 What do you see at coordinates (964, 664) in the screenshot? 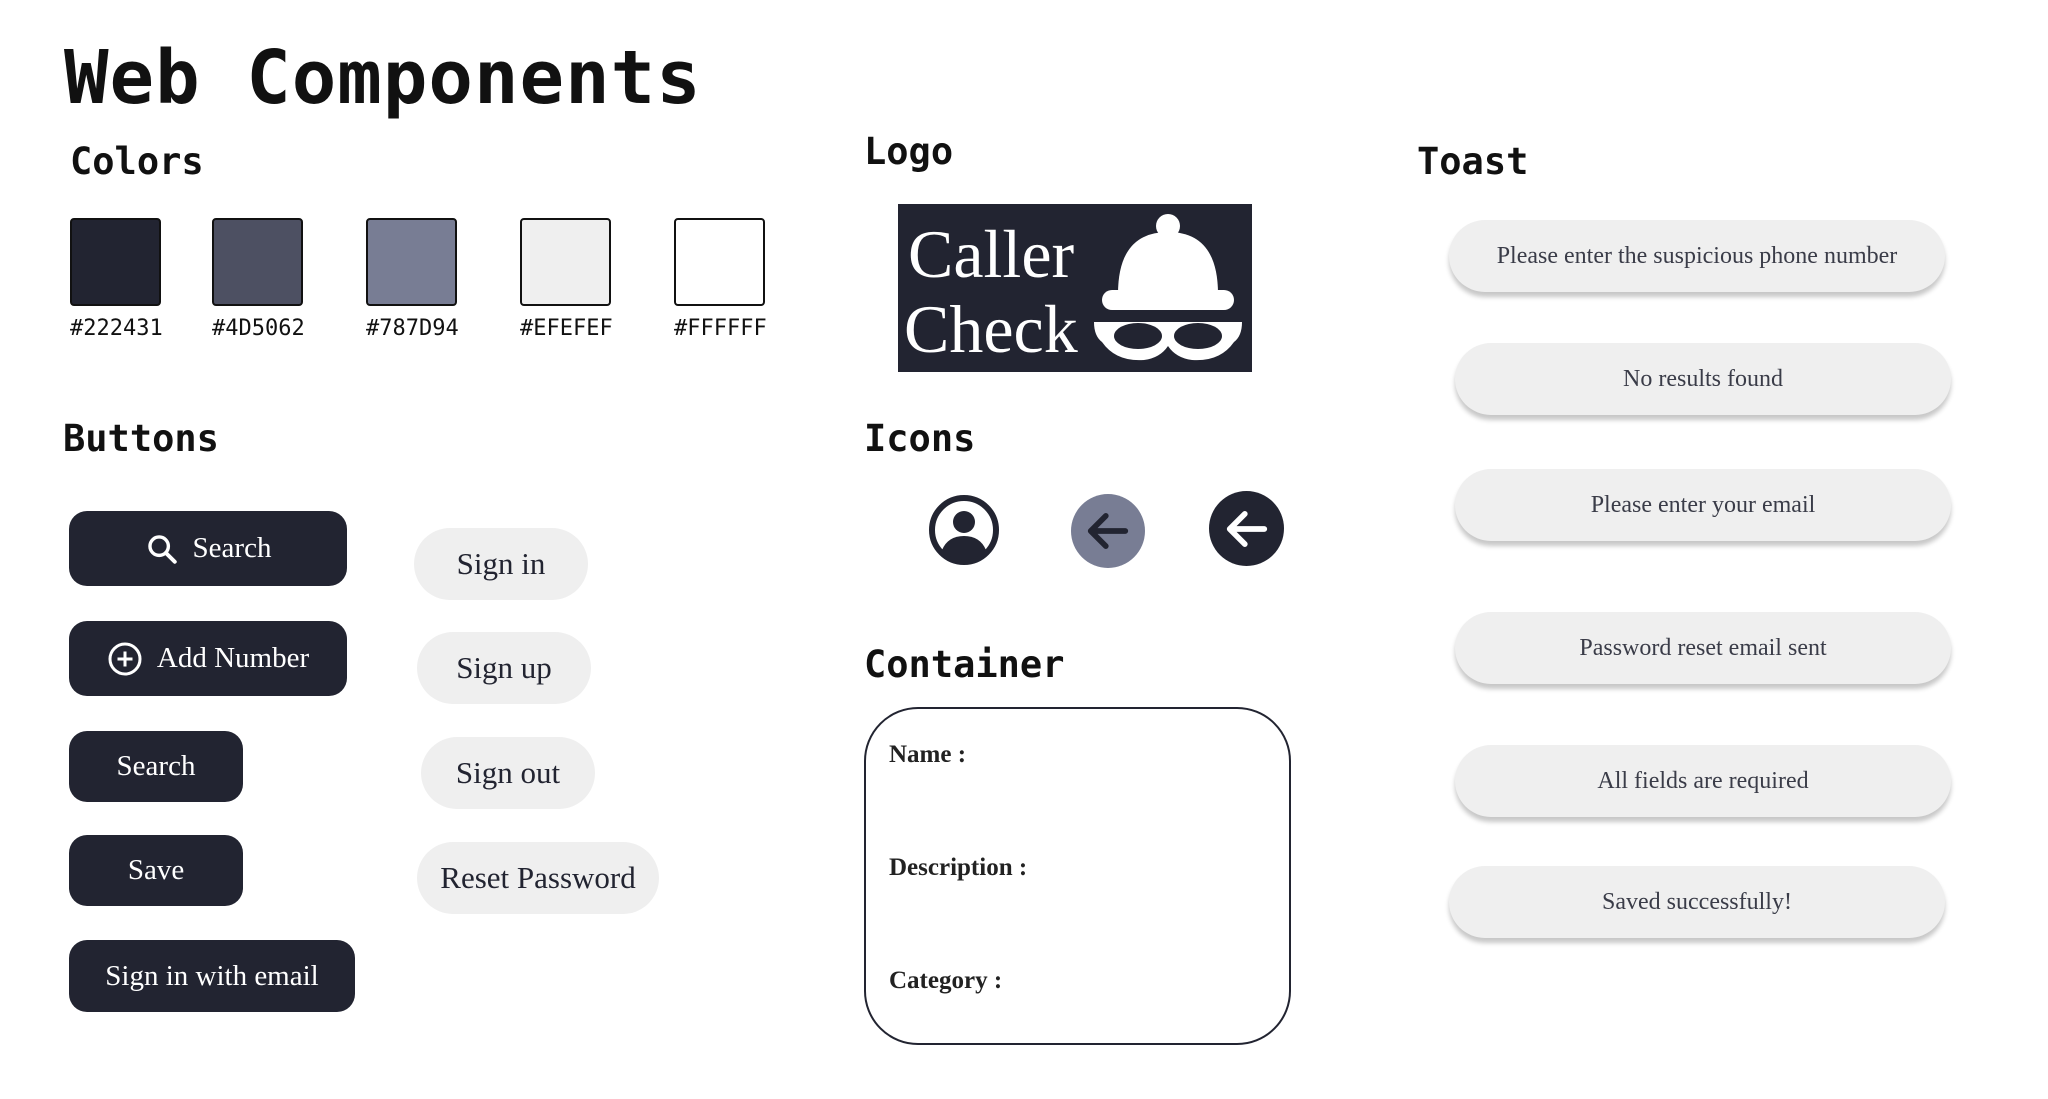
I see `container-section-title: Container` at bounding box center [964, 664].